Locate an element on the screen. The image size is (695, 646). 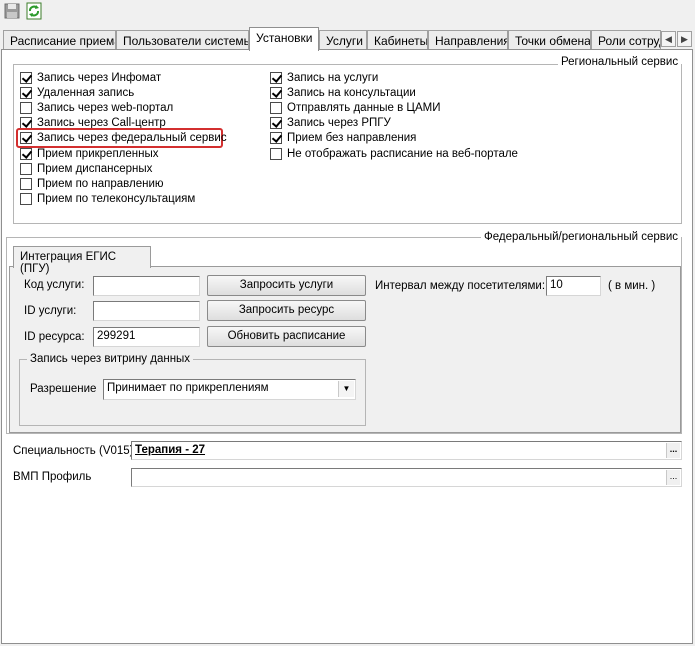
checkbox-services-booking is located at coordinates (276, 78).